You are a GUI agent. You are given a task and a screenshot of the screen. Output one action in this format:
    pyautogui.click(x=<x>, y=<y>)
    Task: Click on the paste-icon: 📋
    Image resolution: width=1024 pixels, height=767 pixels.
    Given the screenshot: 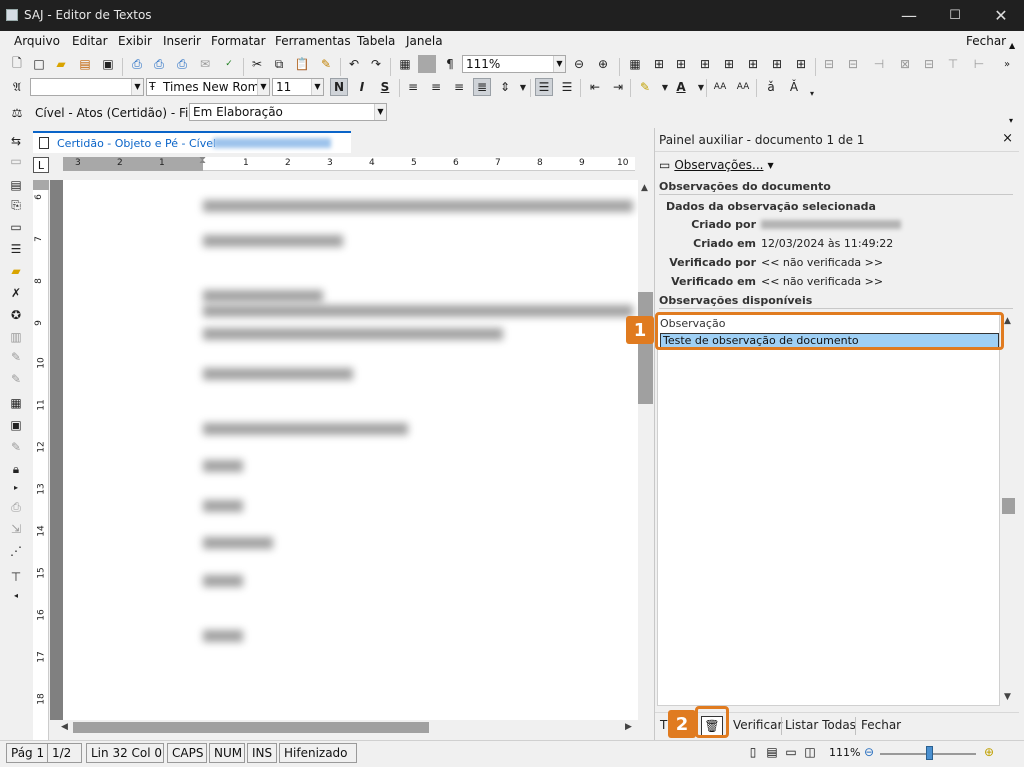 What is the action you would take?
    pyautogui.click(x=302, y=64)
    